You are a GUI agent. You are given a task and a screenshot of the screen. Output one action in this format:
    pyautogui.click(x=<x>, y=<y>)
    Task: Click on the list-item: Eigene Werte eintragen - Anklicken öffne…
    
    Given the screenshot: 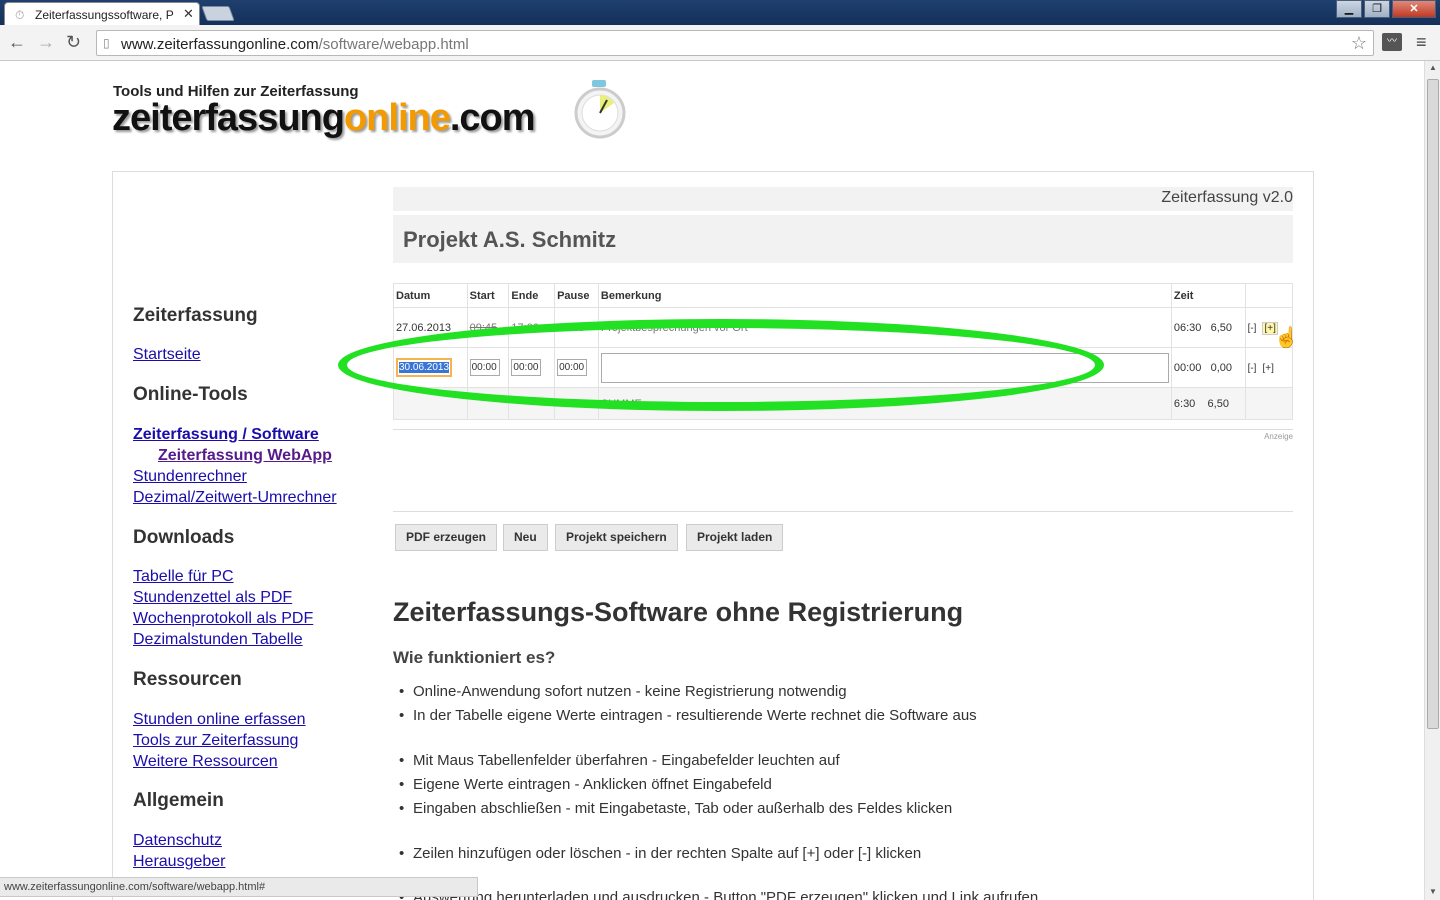 What is the action you would take?
    pyautogui.click(x=585, y=784)
    